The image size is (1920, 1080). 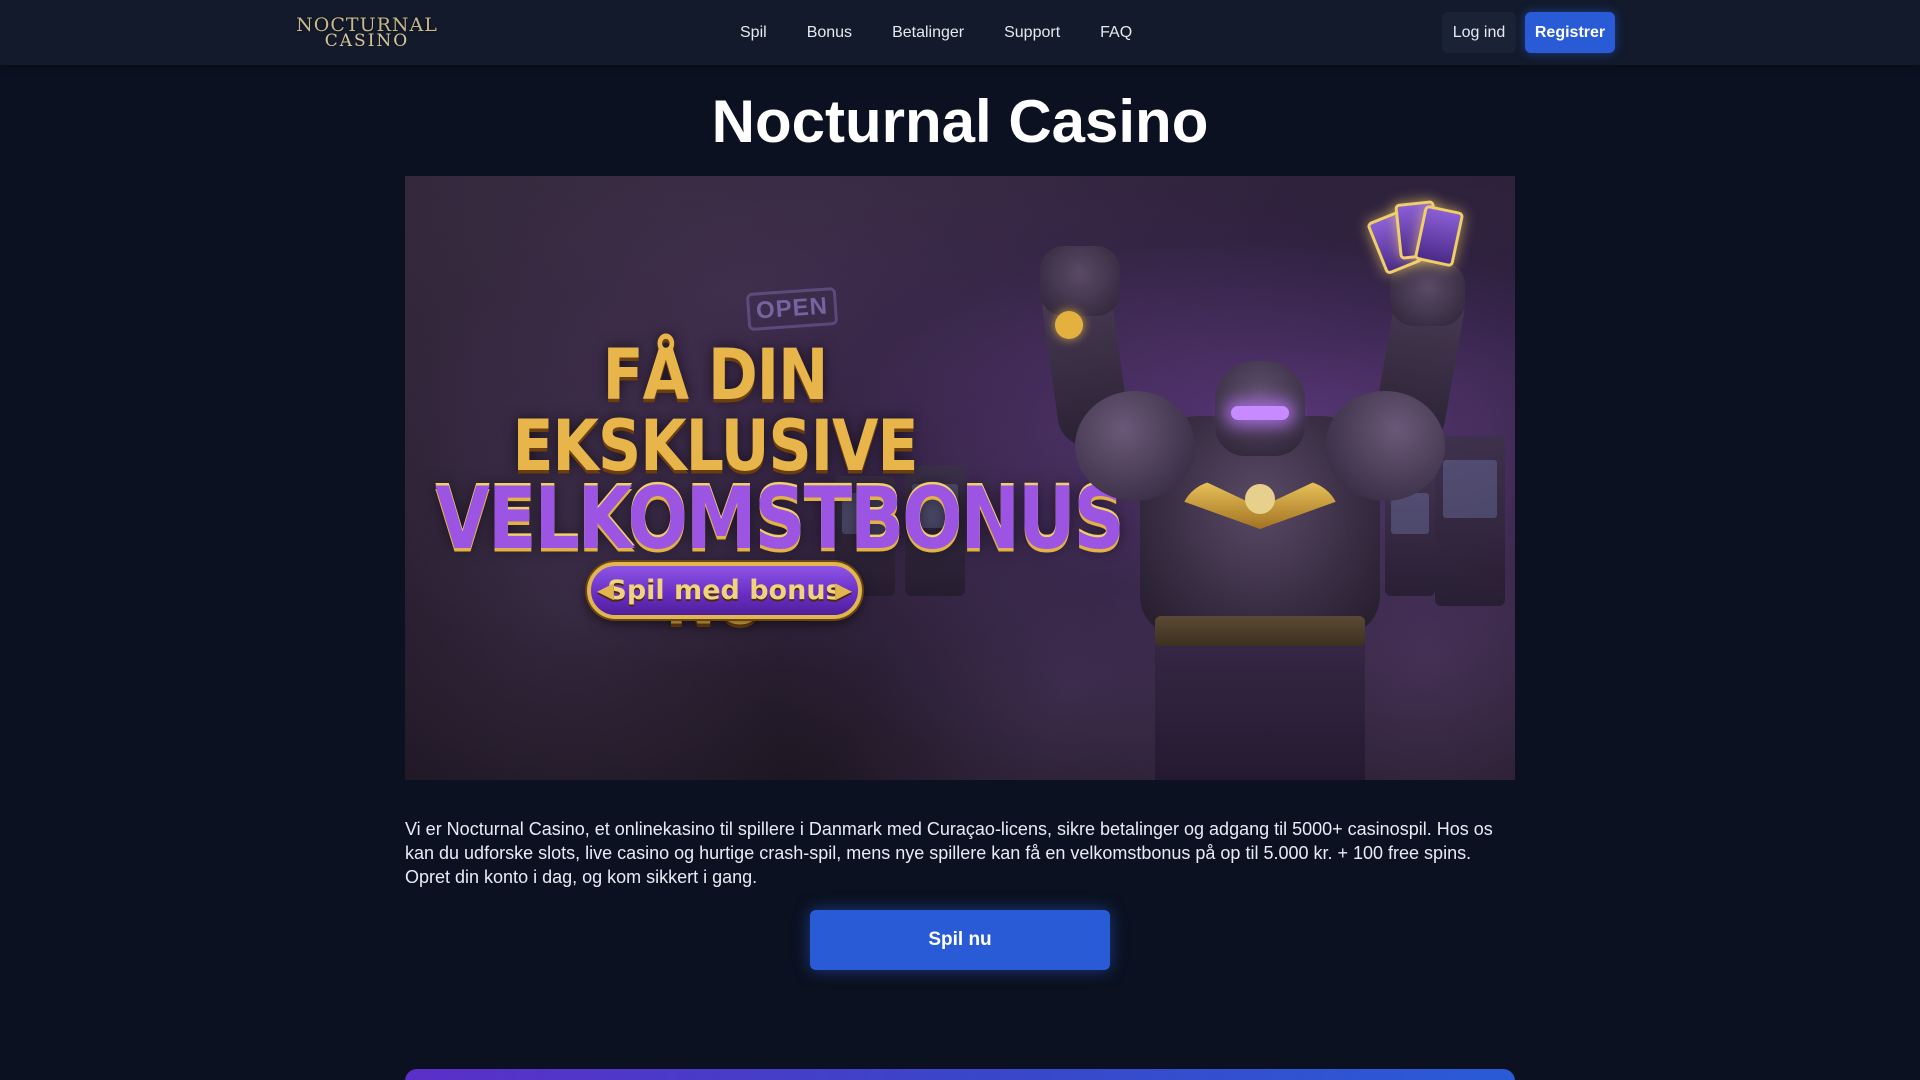 What do you see at coordinates (780, 518) in the screenshot?
I see `headline-line-2: VELKOMSTBONUS` at bounding box center [780, 518].